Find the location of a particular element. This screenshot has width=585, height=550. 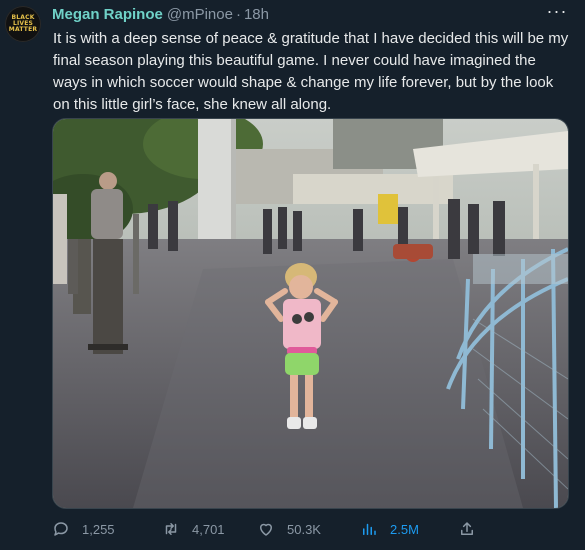

retweet-icon is located at coordinates (171, 529).